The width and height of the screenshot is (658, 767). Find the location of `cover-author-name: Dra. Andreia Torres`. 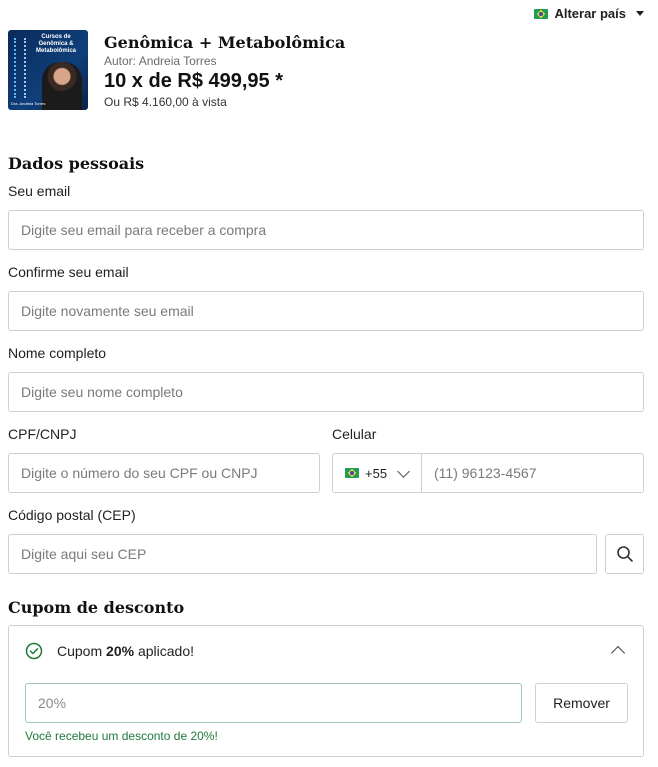

cover-author-name: Dra. Andreia Torres is located at coordinates (28, 103).